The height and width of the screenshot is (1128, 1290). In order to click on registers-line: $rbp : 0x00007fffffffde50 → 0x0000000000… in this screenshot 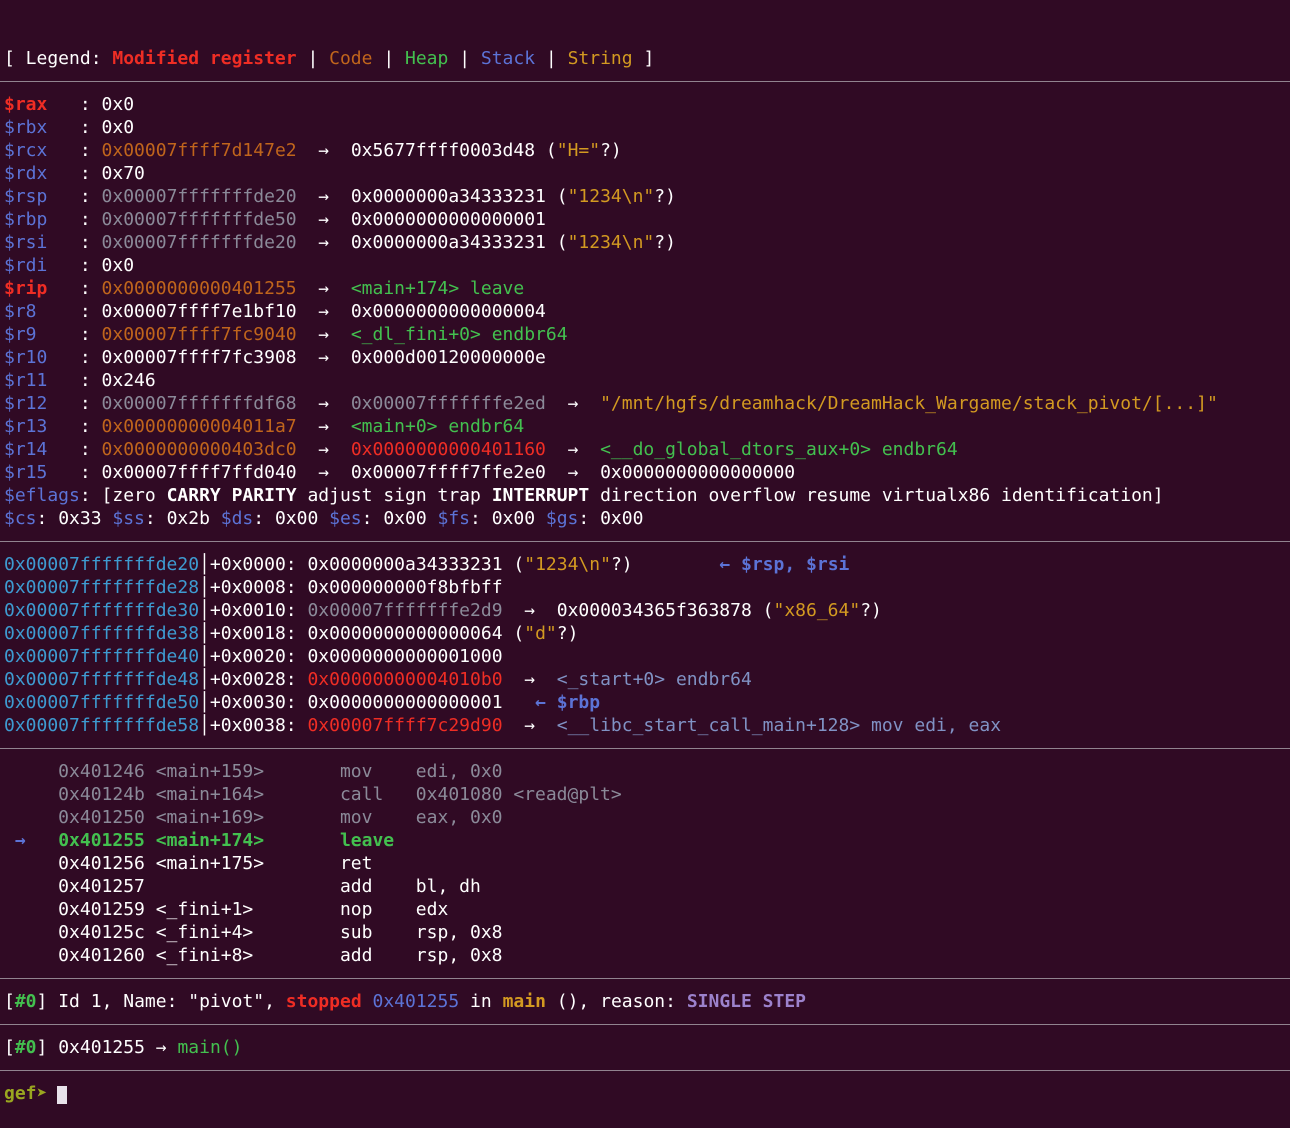, I will do `click(645, 219)`.